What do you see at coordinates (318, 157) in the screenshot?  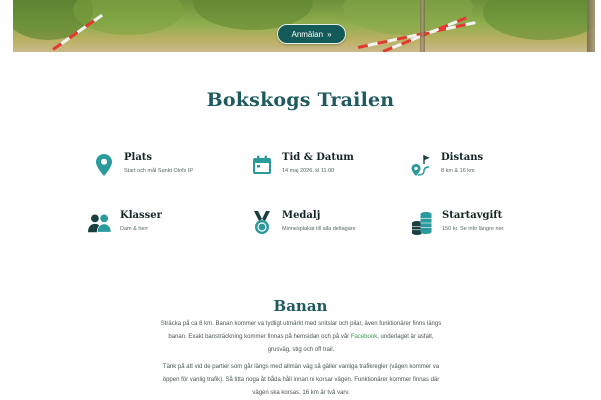 I see `info-title: Tid & Datum` at bounding box center [318, 157].